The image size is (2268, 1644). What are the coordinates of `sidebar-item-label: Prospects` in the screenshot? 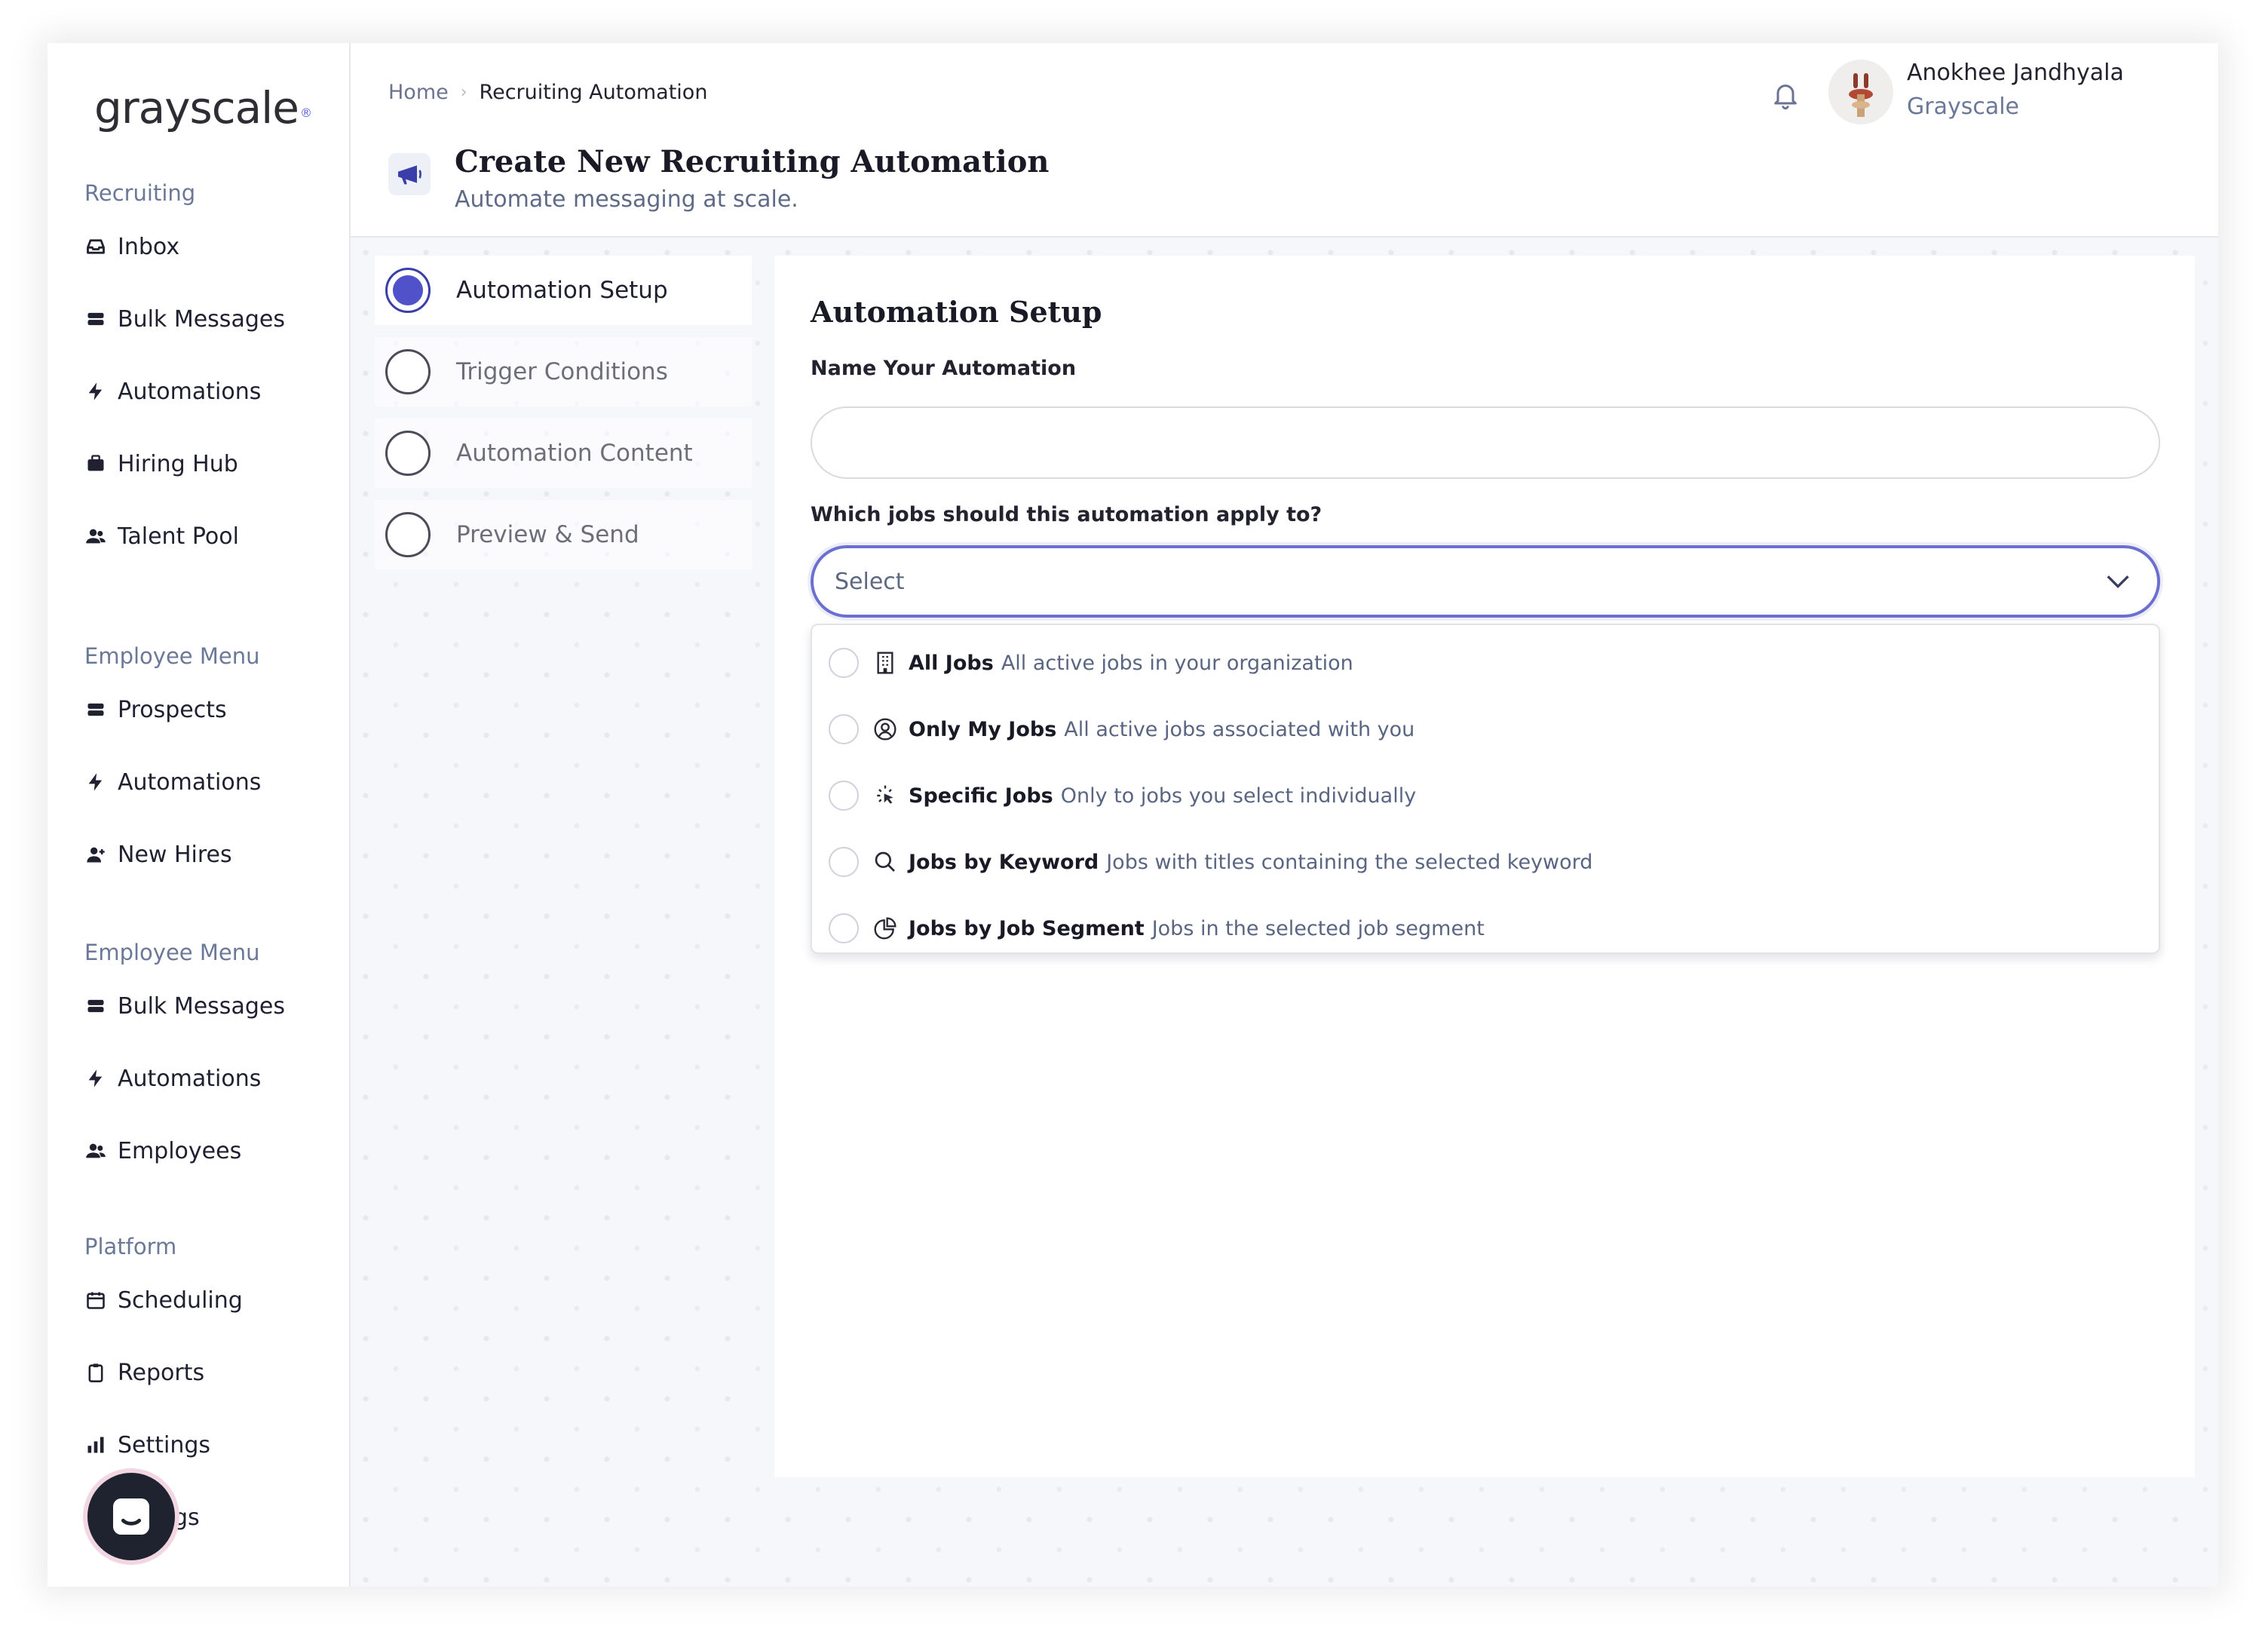 It's located at (172, 709).